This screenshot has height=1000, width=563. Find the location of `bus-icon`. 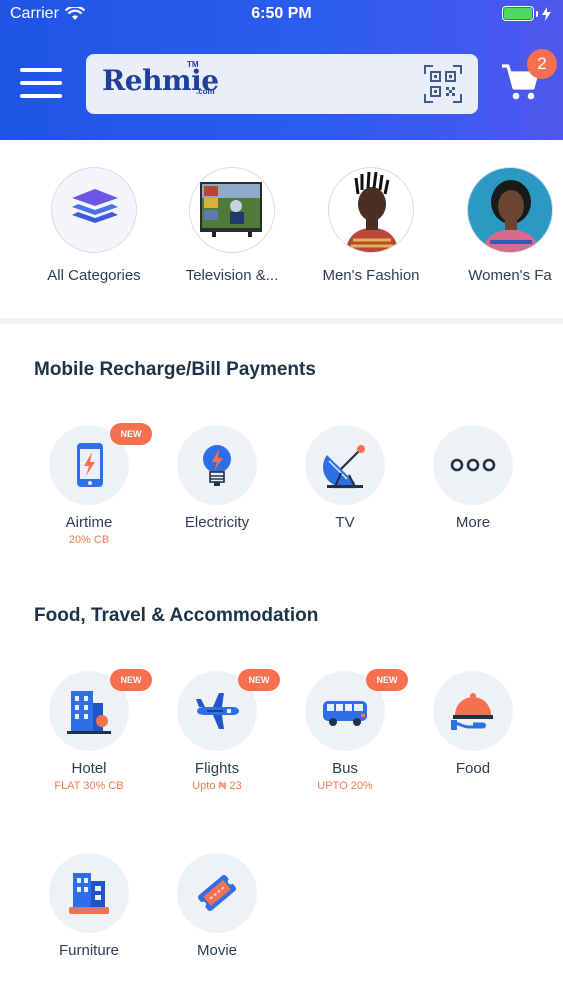

bus-icon is located at coordinates (345, 713).